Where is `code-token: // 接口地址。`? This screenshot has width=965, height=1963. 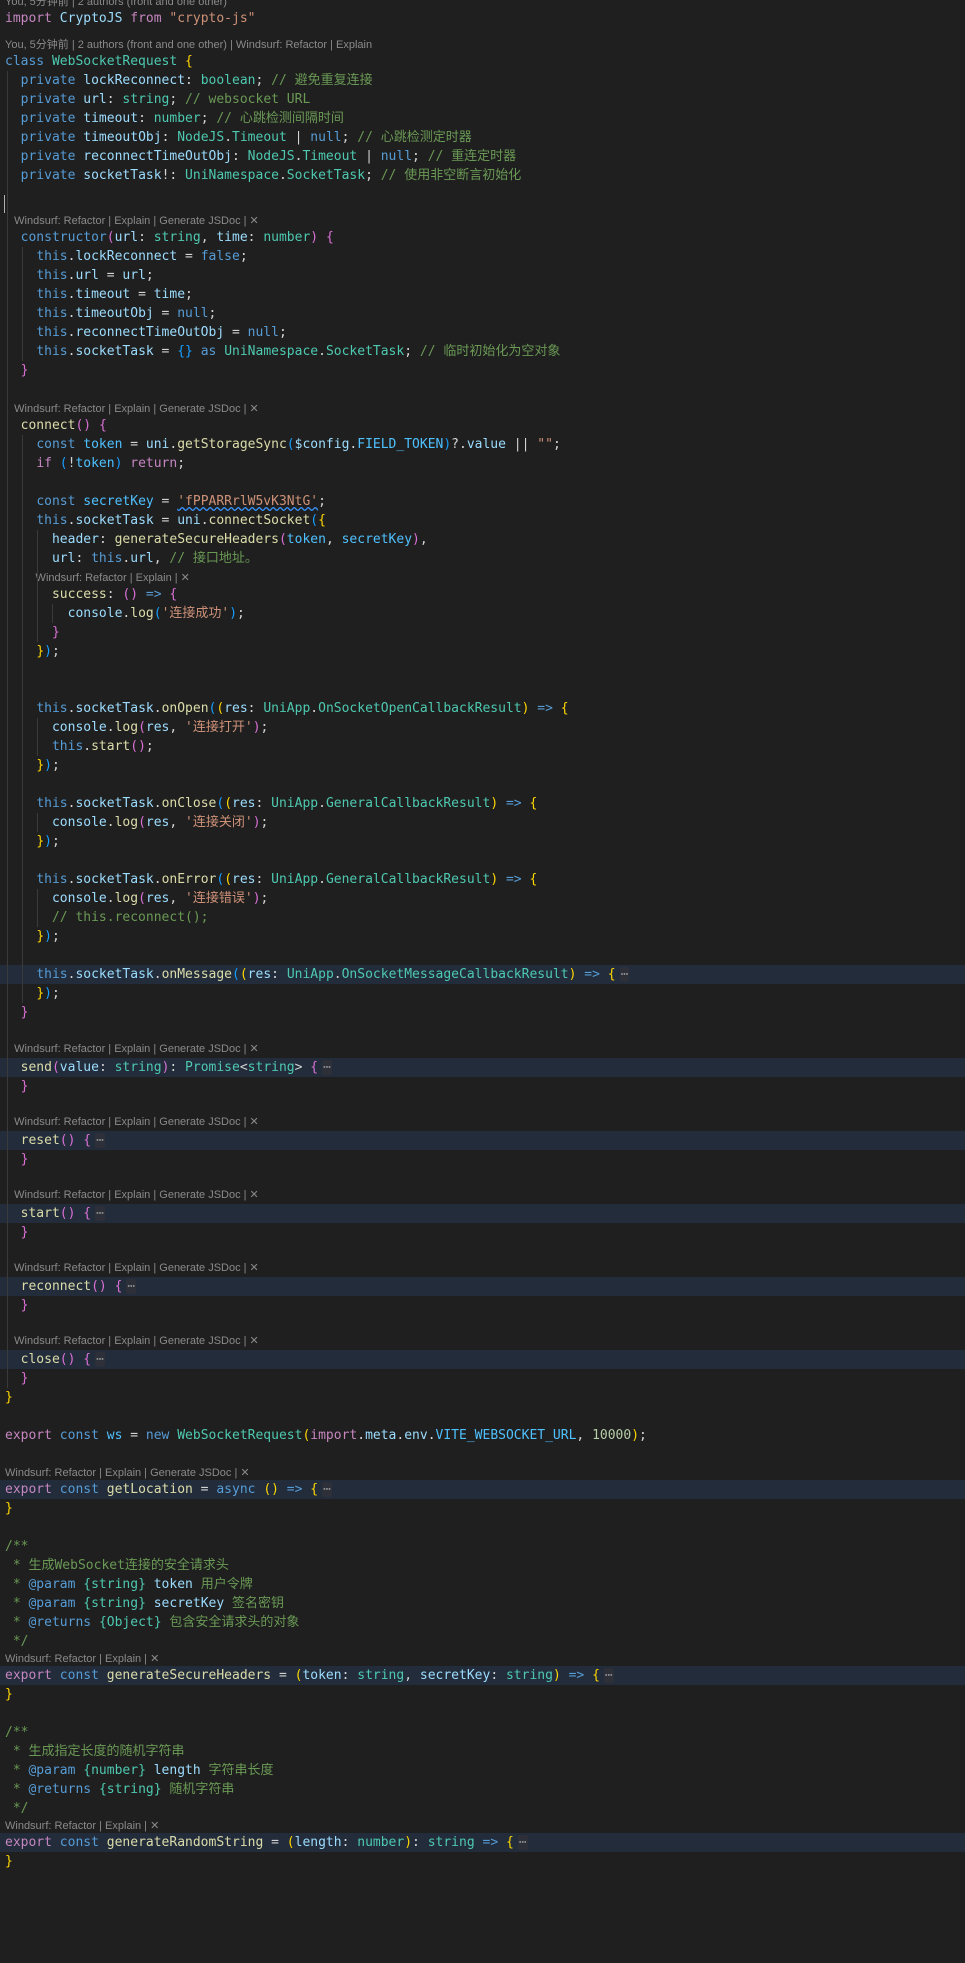 code-token: // 接口地址。 is located at coordinates (213, 558).